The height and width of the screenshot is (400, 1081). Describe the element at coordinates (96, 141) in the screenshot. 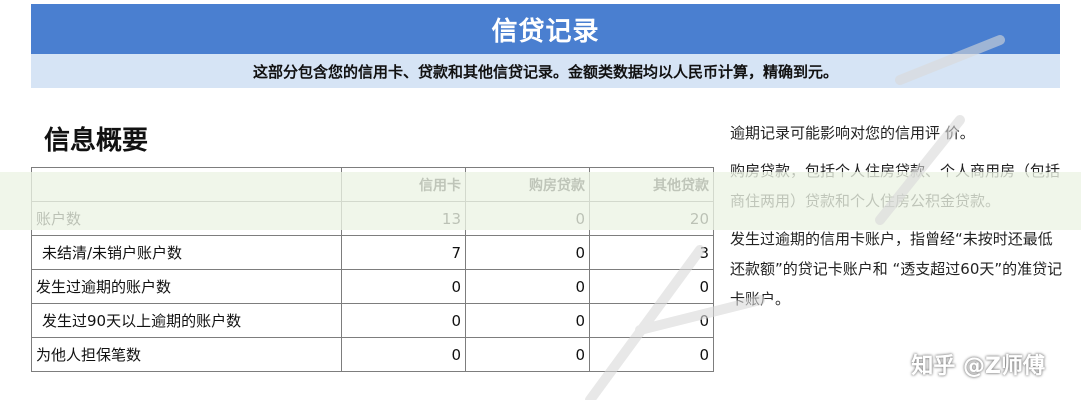

I see `section-title: 信息概要` at that location.